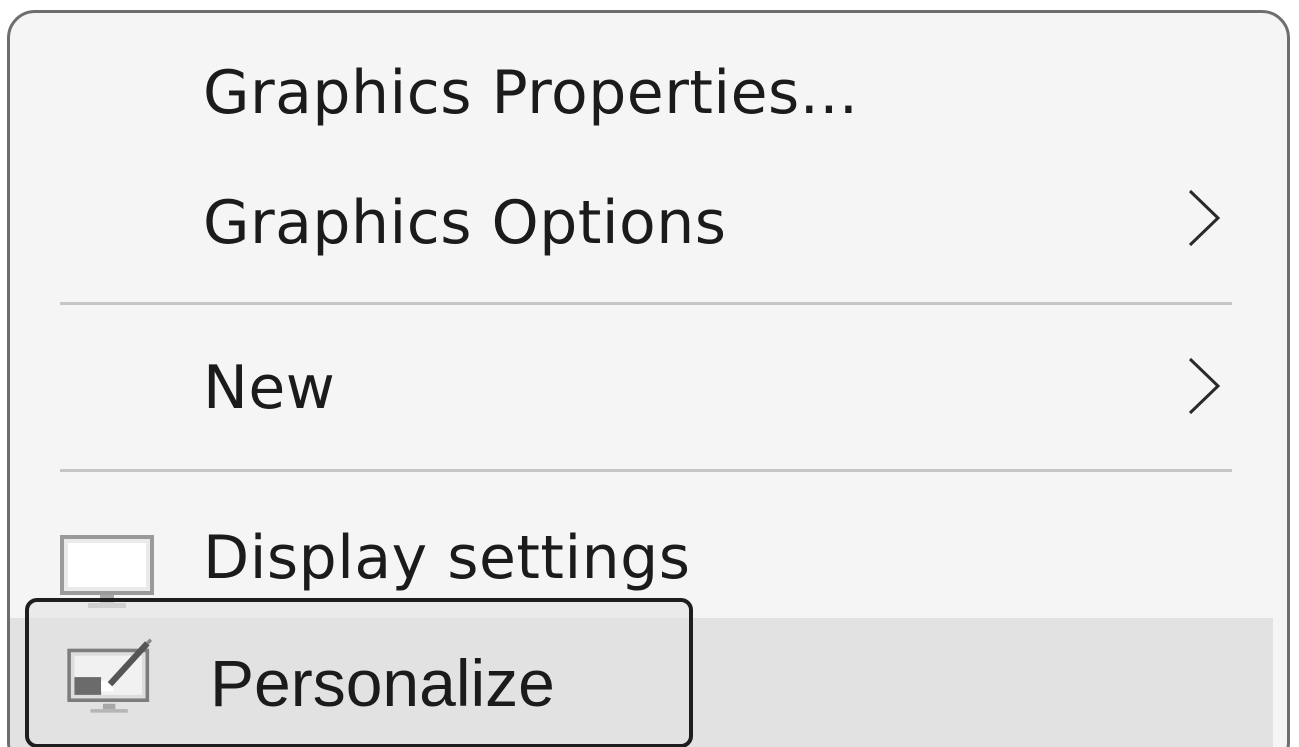  I want to click on menu-item-label: New, so click(269, 388).